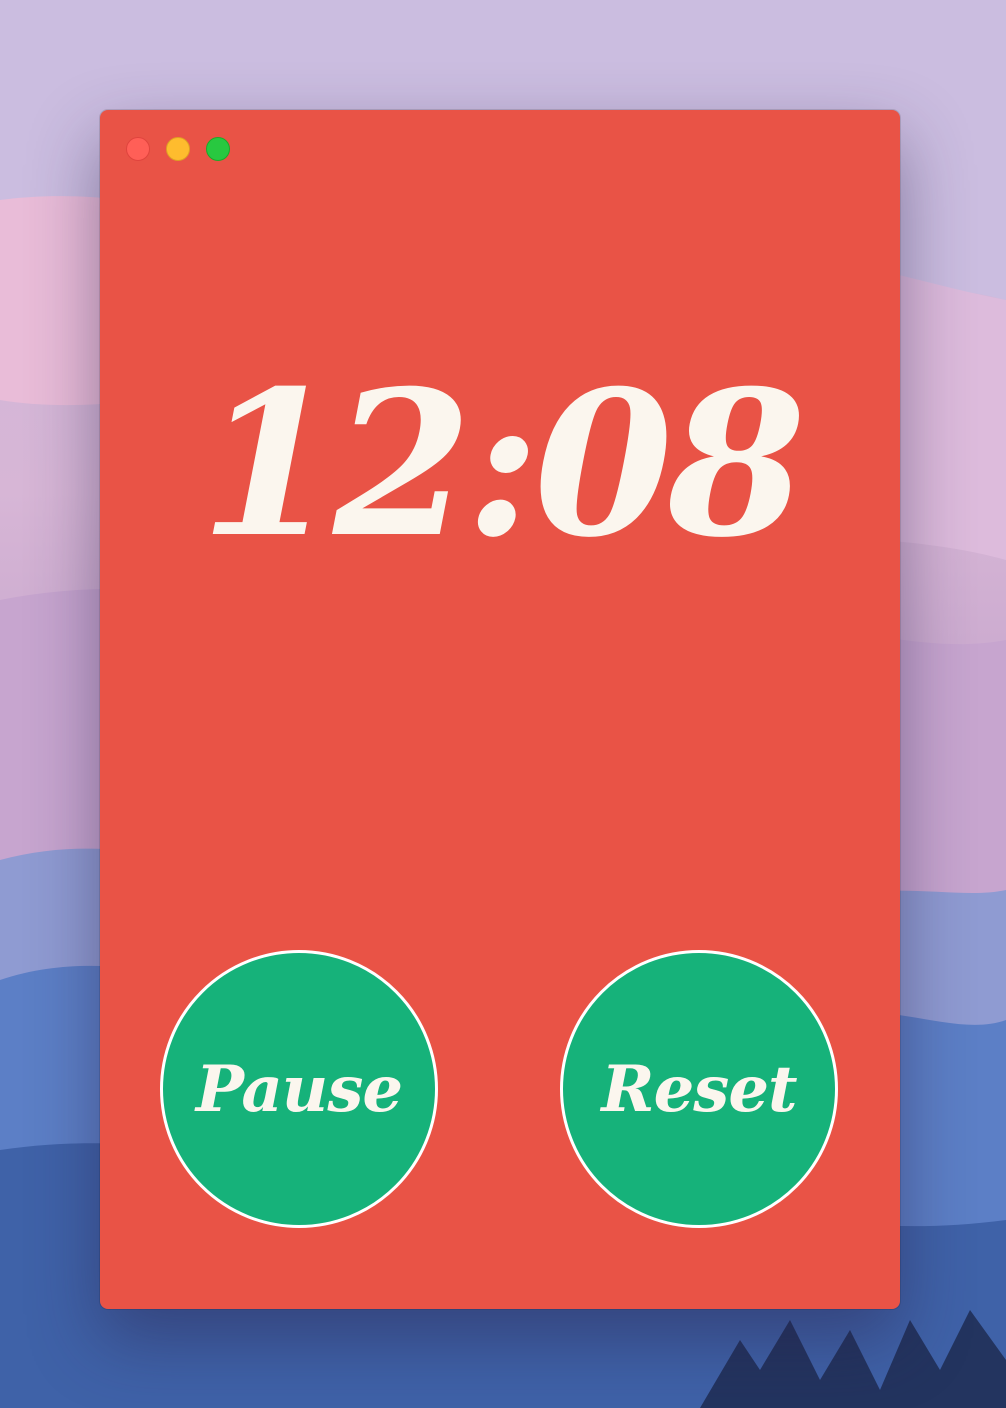 The width and height of the screenshot is (1006, 1408). I want to click on pause-button: Pause, so click(299, 1089).